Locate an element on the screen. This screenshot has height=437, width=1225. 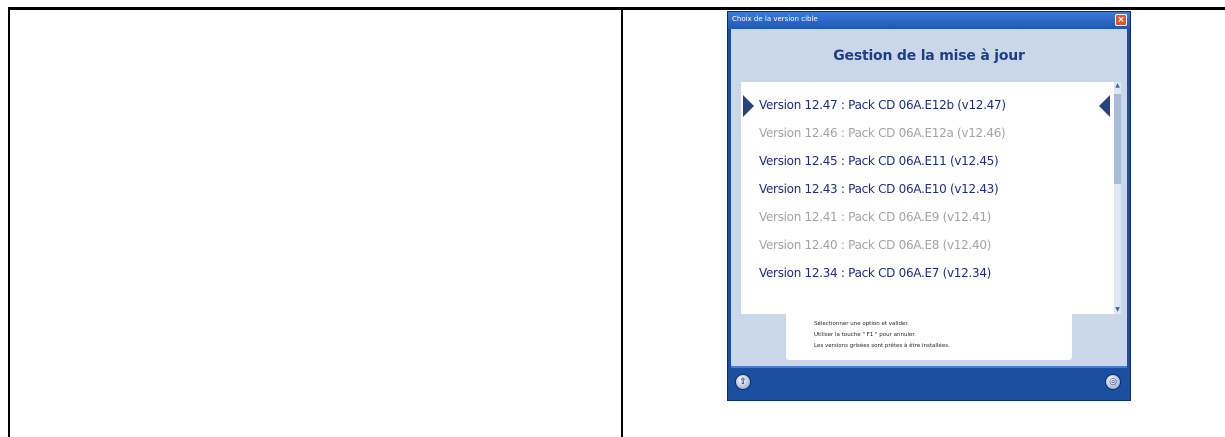
version-item-12-34: Version 12.34 : Pack CD 06A.E7 (v12.34) is located at coordinates (875, 273).